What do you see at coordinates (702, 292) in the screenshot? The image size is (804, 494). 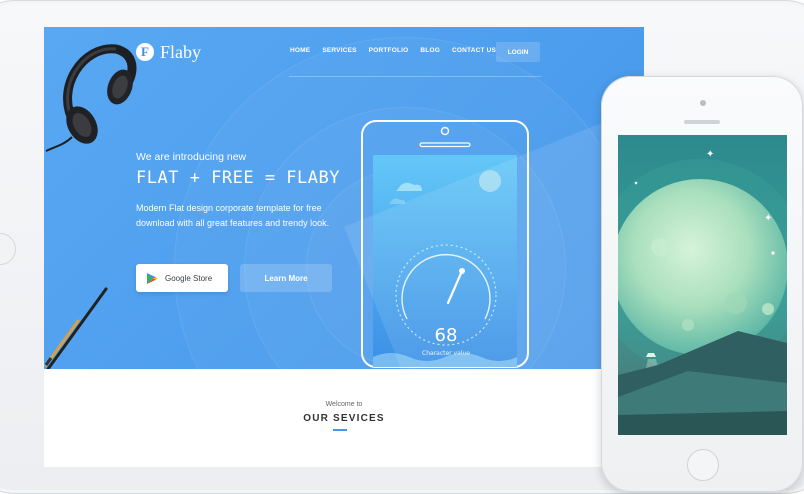 I see `planet-icon: ✦ ✦` at bounding box center [702, 292].